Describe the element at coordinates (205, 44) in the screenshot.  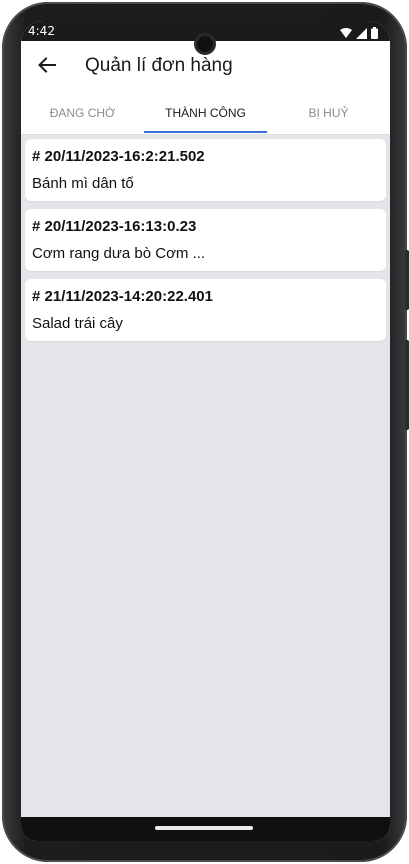
I see `front-camera` at that location.